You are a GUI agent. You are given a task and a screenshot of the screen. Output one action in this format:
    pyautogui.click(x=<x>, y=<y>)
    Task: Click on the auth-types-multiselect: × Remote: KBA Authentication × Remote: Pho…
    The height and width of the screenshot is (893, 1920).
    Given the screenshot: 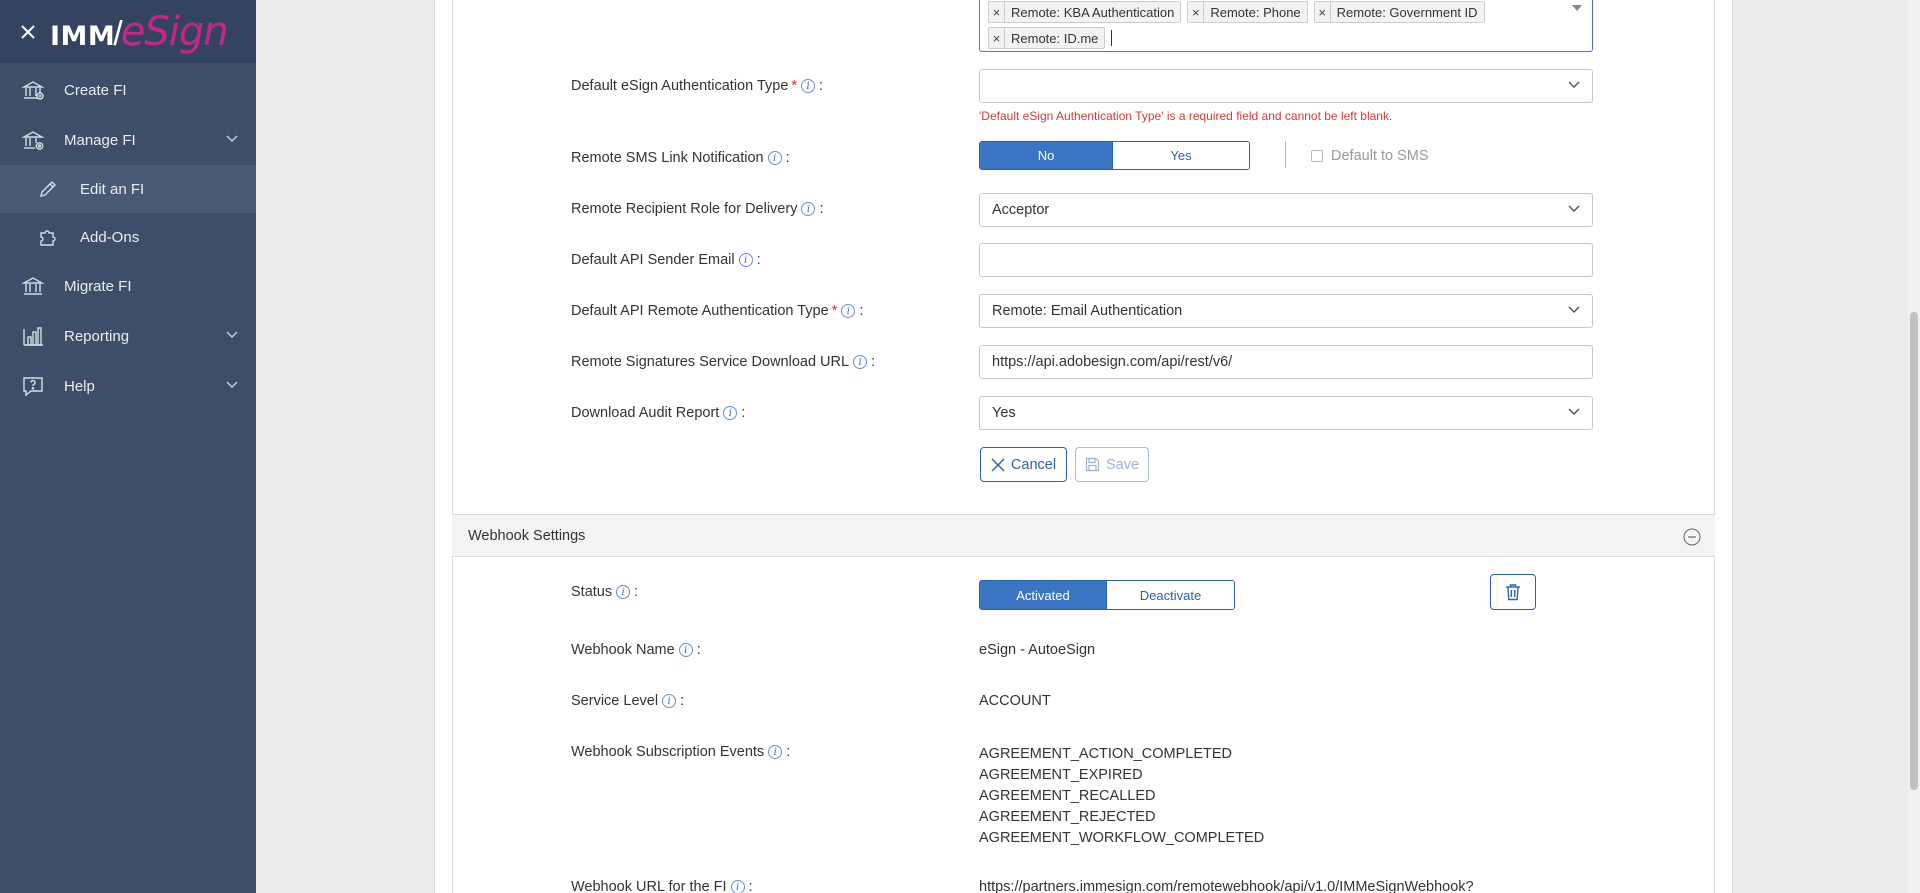 What is the action you would take?
    pyautogui.click(x=1286, y=26)
    